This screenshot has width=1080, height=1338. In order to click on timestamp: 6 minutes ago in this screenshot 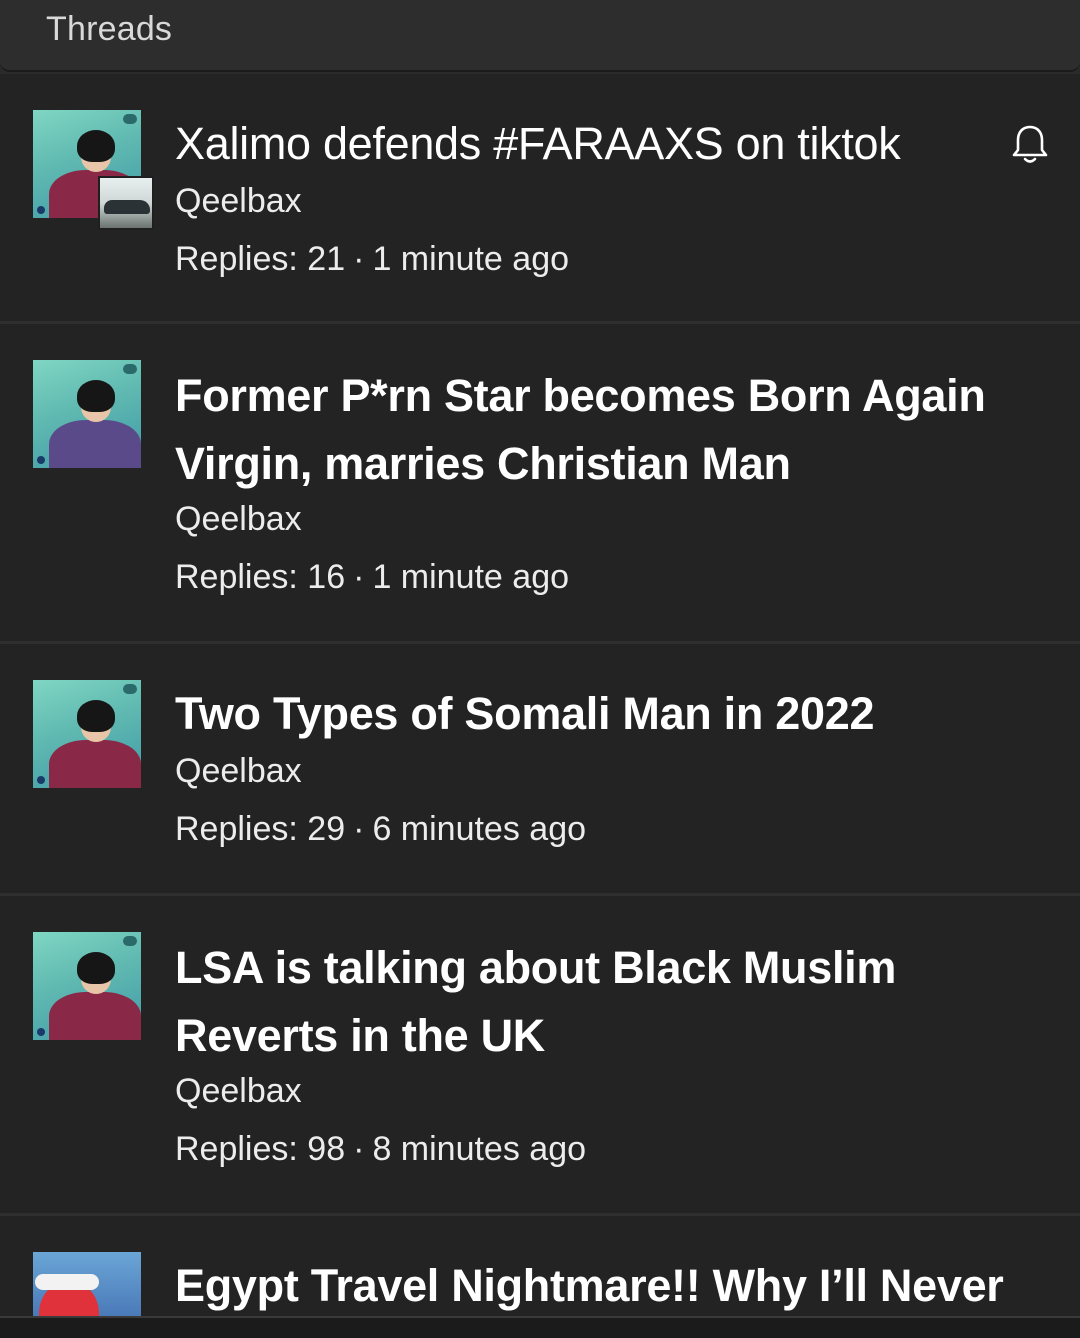, I will do `click(479, 829)`.